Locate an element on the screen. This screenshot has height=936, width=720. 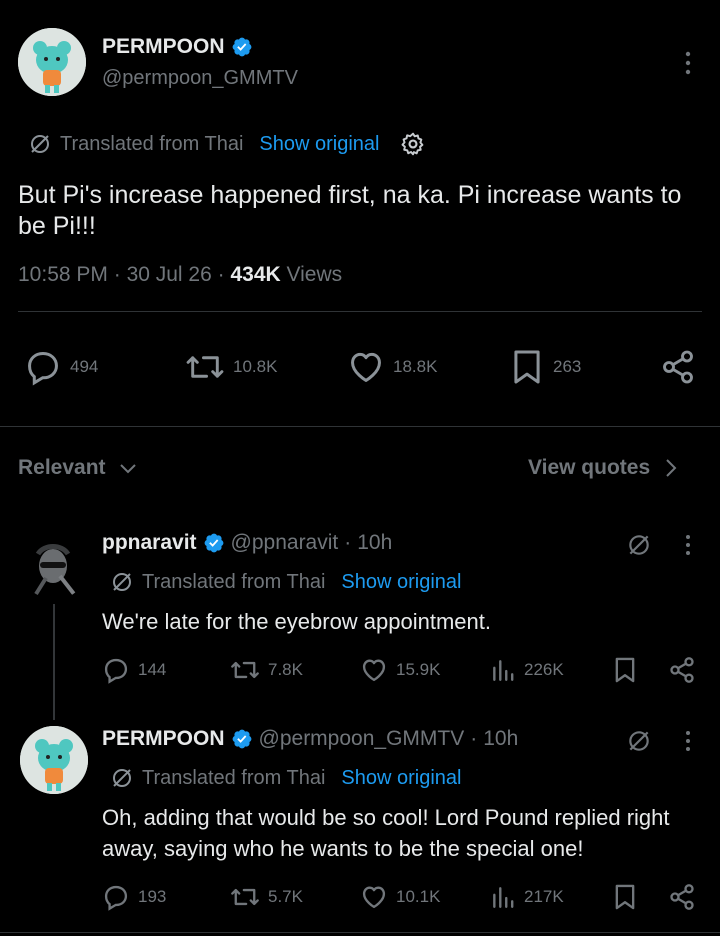
reply-count: 144 is located at coordinates (152, 669).